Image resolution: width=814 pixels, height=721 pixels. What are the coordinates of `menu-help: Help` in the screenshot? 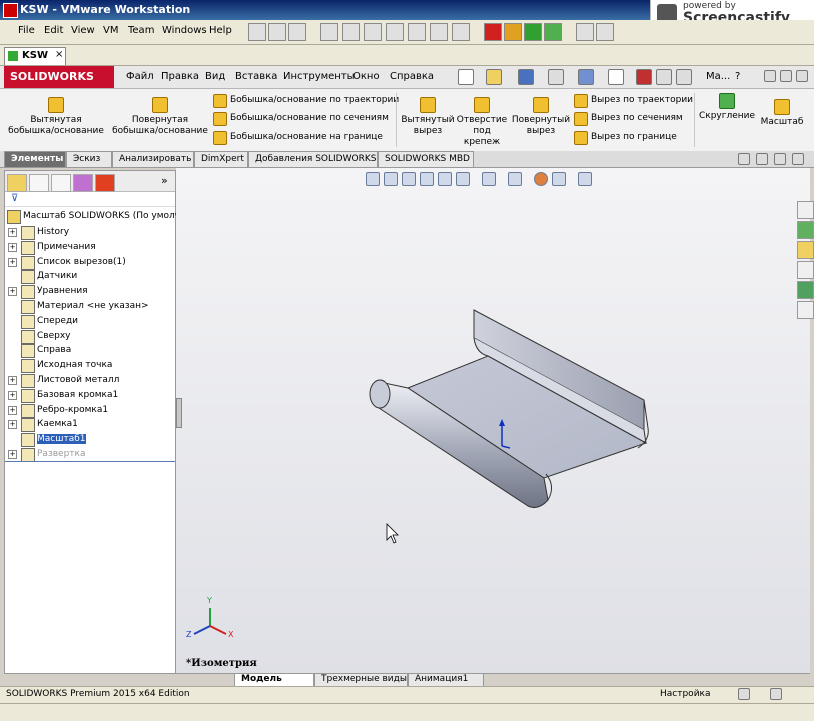 It's located at (220, 30).